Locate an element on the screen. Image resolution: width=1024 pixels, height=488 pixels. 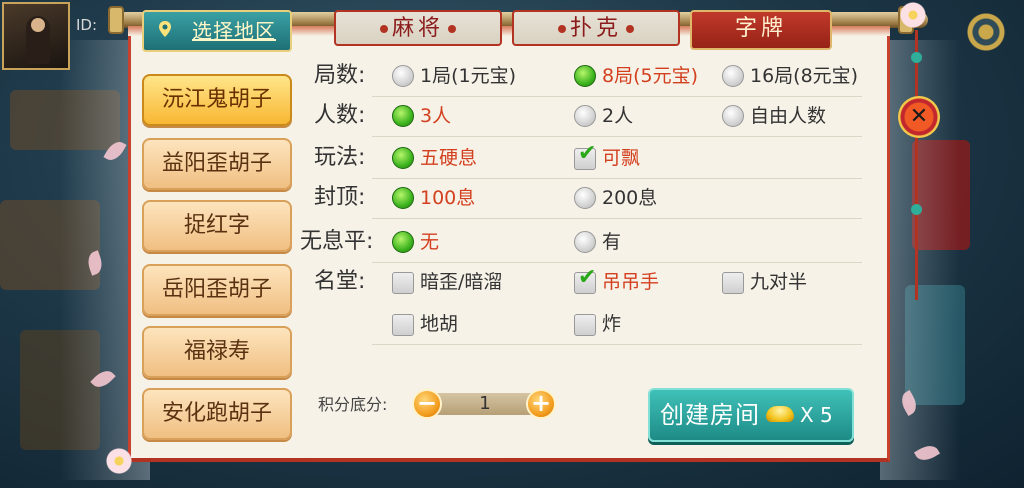
option-label: 地胡 is located at coordinates (439, 324).